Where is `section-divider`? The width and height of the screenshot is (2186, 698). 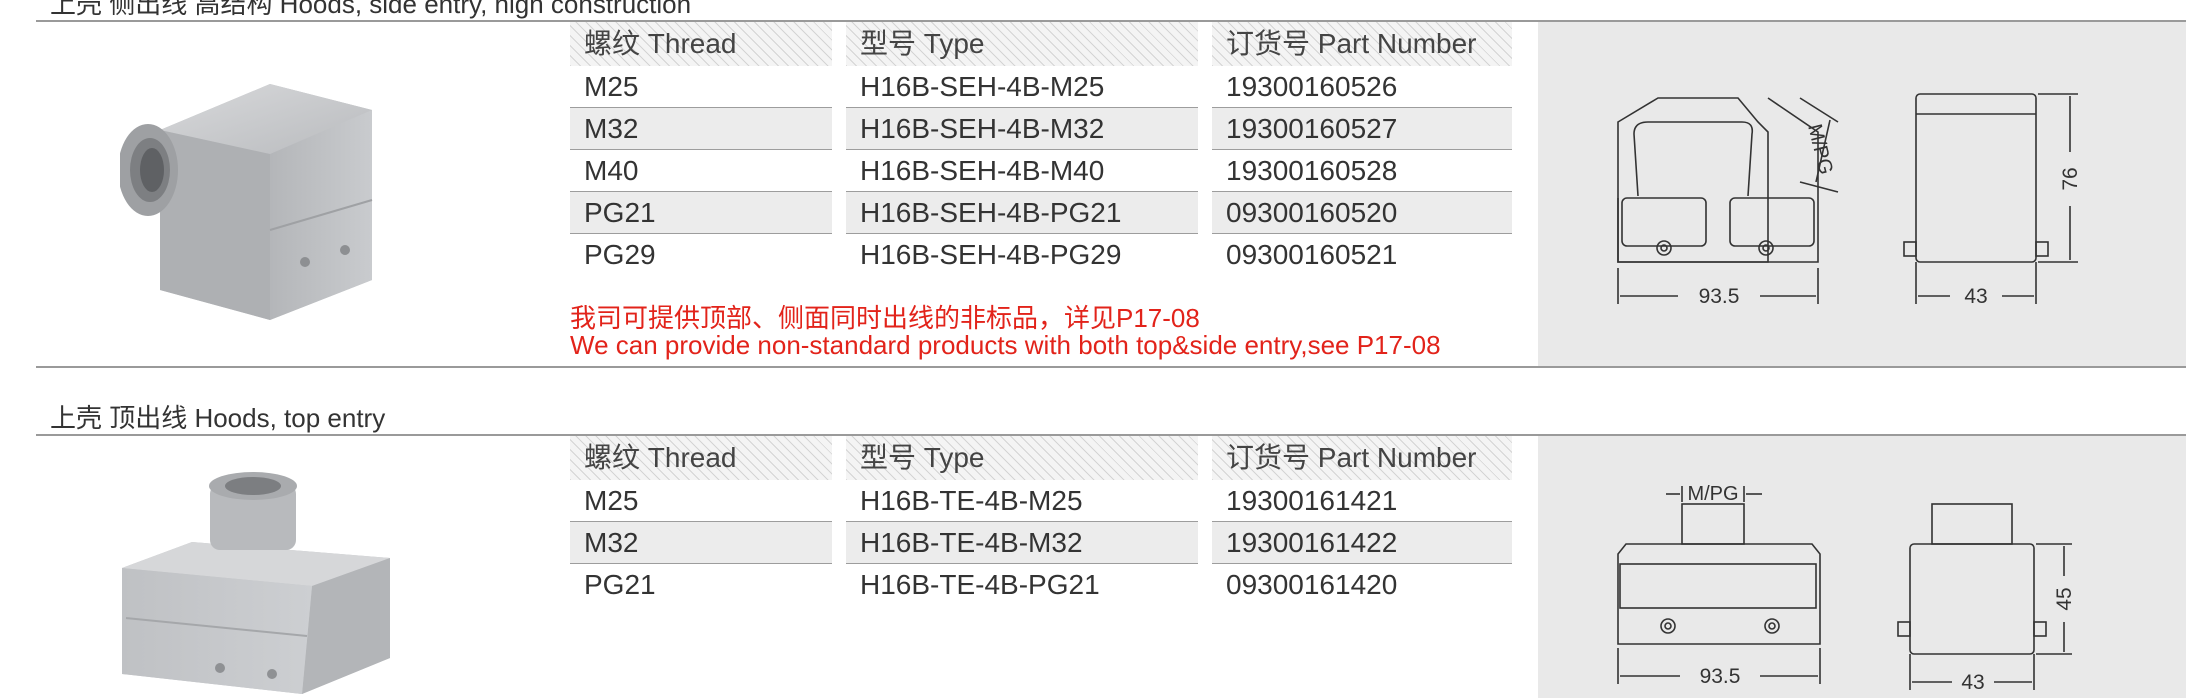 section-divider is located at coordinates (1111, 367).